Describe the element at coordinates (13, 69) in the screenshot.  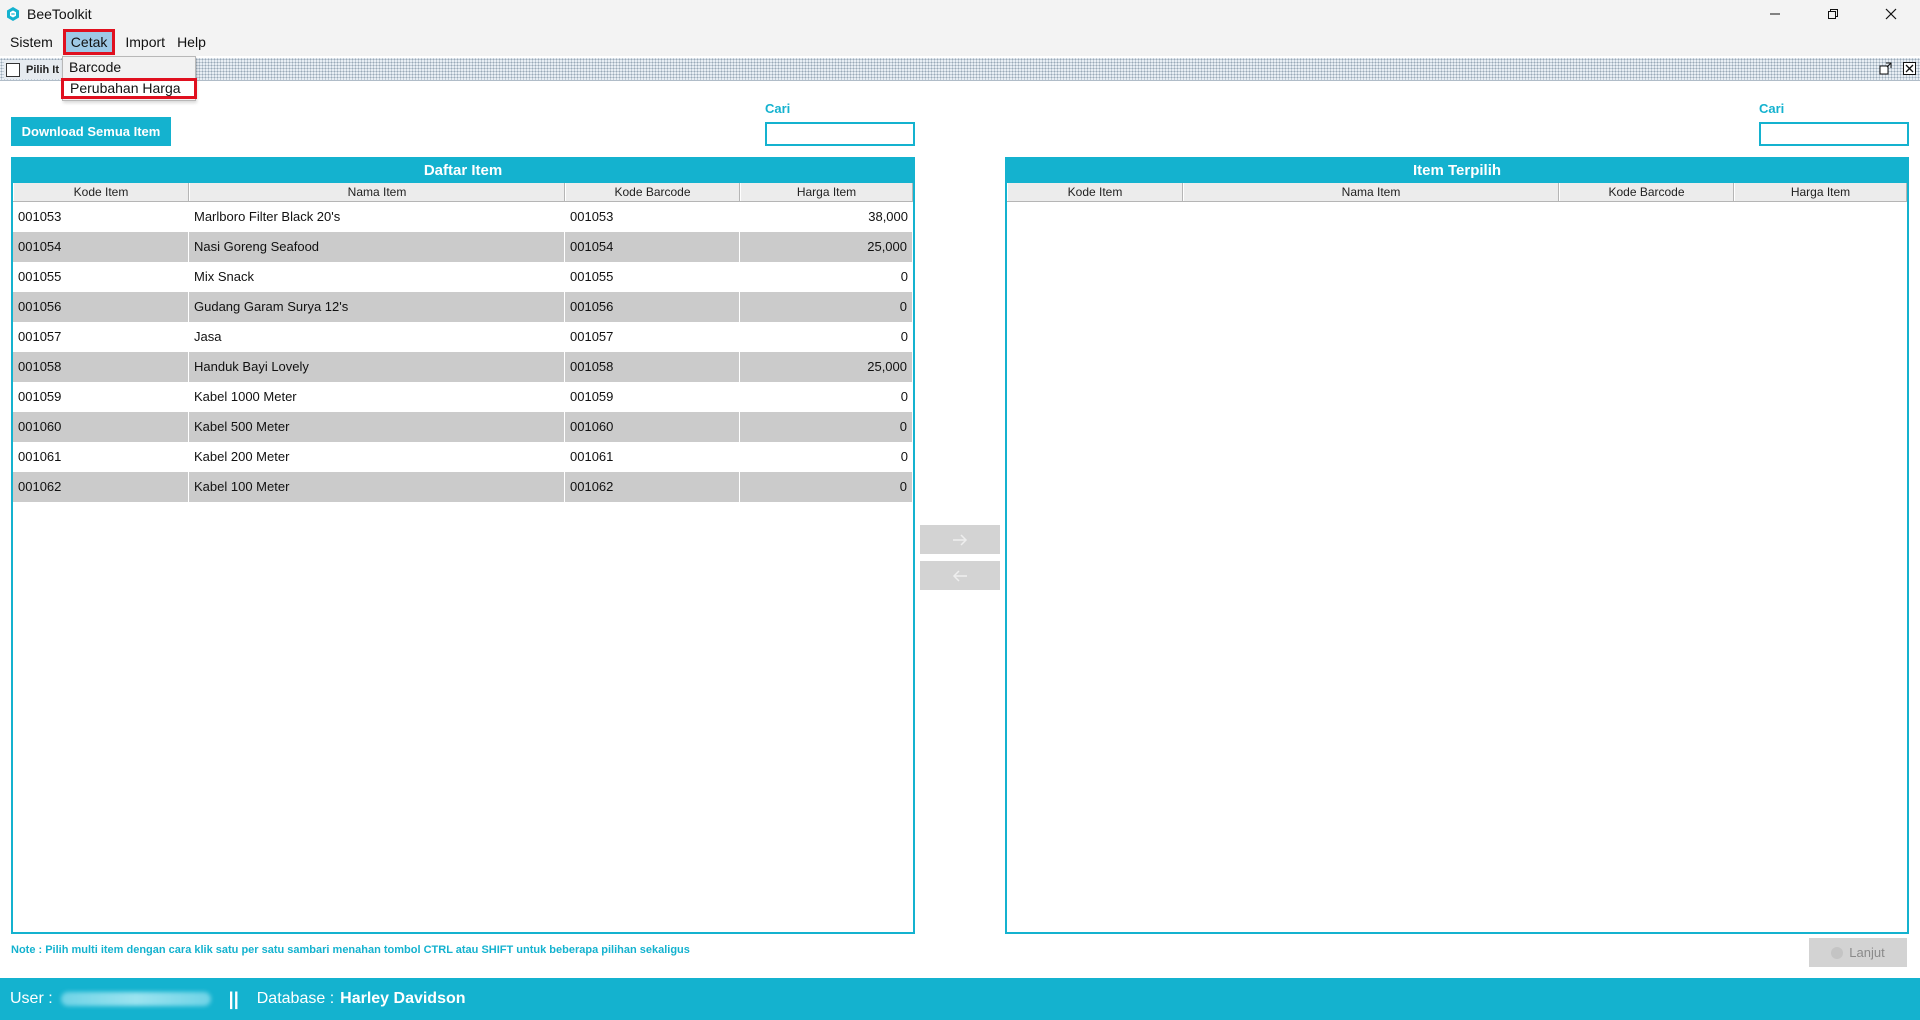
I see `frame-icon` at that location.